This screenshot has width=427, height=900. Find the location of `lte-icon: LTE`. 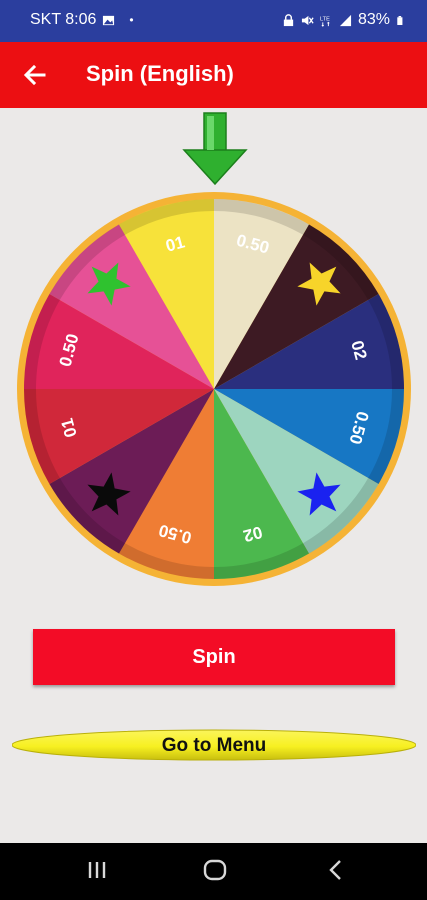

lte-icon: LTE is located at coordinates (325, 21).